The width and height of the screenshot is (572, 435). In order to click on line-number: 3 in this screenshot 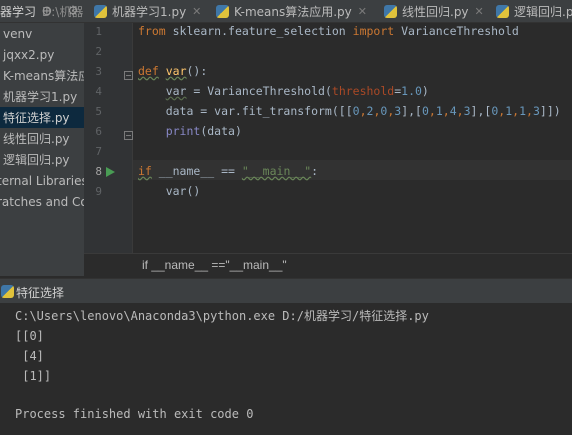, I will do `click(98, 71)`.